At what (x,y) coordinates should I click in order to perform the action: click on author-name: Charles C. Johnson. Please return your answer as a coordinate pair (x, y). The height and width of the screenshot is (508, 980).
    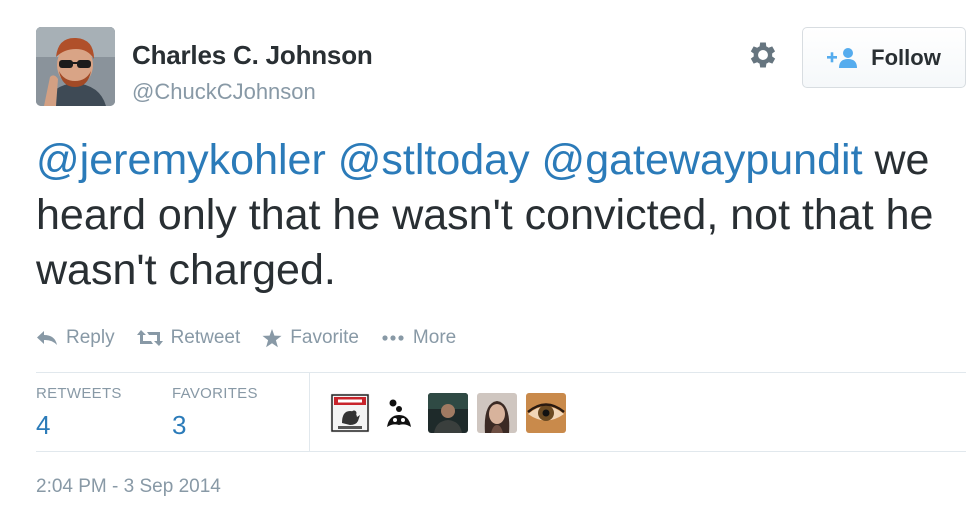
    Looking at the image, I should click on (252, 55).